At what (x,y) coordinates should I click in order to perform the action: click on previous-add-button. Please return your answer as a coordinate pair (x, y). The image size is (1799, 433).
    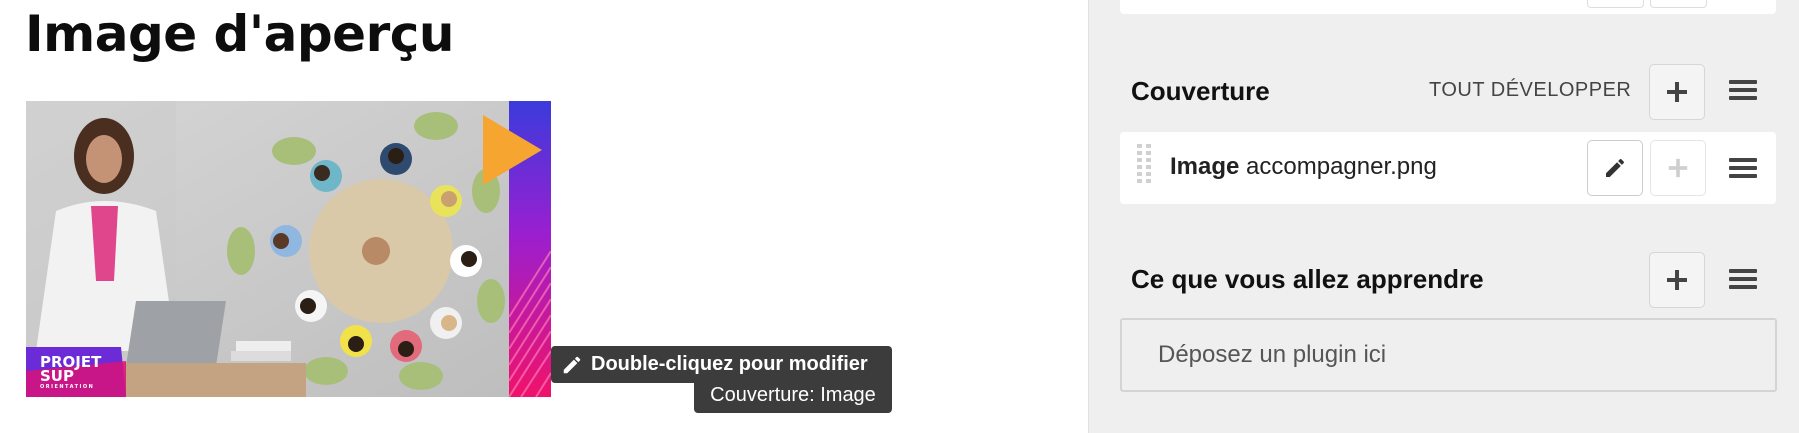
    Looking at the image, I should click on (1678, 4).